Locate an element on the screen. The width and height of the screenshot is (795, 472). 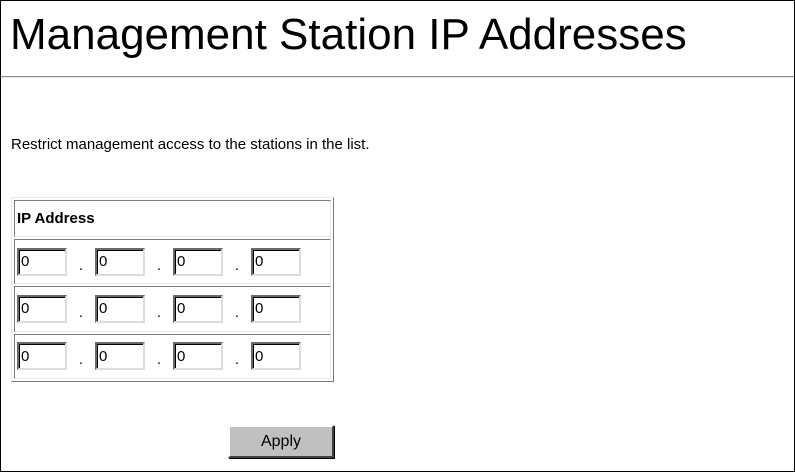
title-divider is located at coordinates (397, 77).